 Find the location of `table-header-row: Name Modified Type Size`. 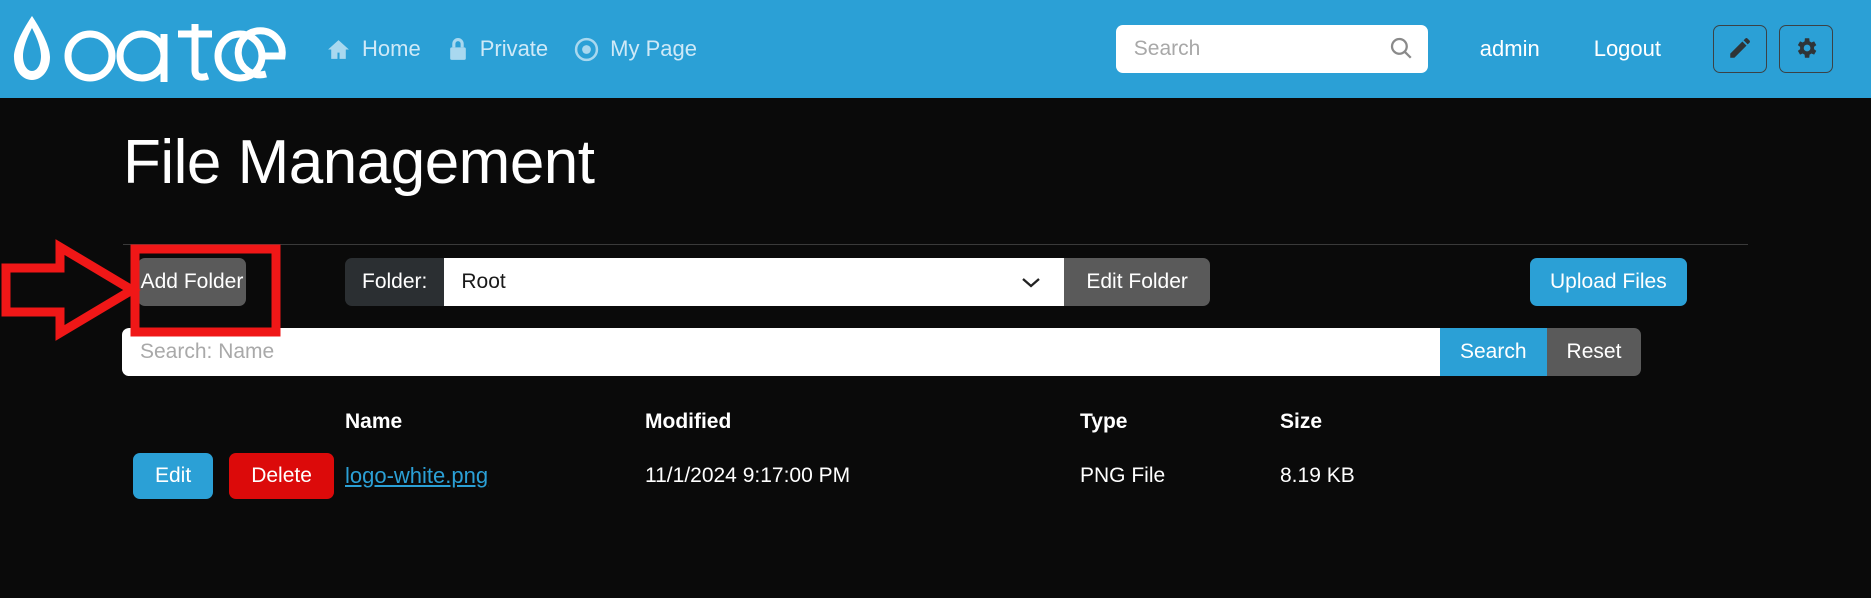

table-header-row: Name Modified Type Size is located at coordinates (935, 422).